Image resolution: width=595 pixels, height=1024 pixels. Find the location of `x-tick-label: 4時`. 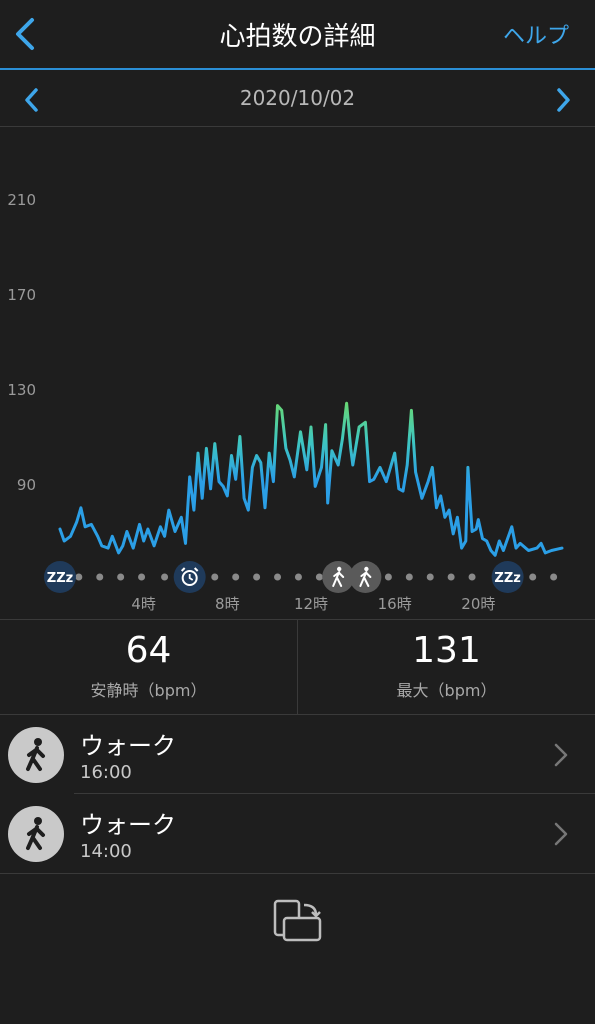

x-tick-label: 4時 is located at coordinates (143, 604).